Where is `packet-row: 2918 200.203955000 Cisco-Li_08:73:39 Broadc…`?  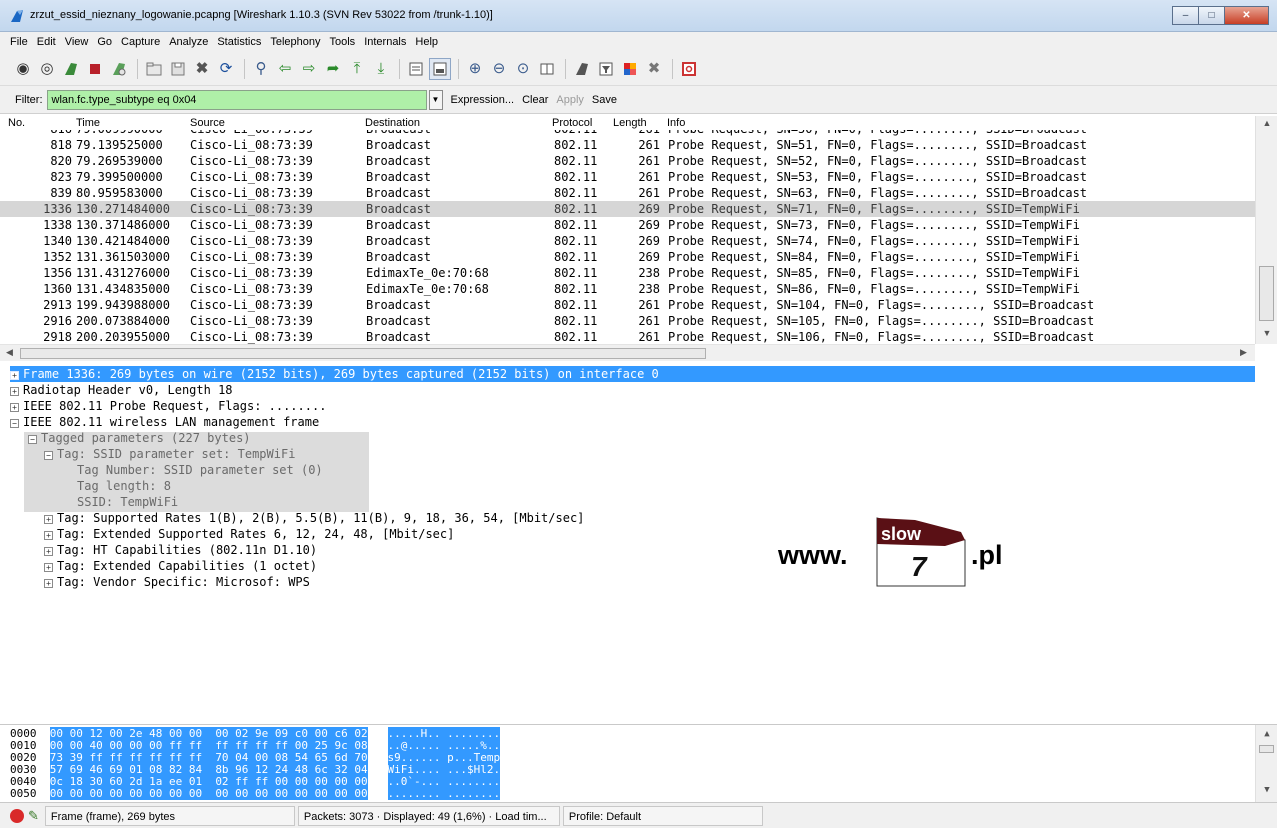 packet-row: 2918 200.203955000 Cisco-Li_08:73:39 Broadc… is located at coordinates (627, 336).